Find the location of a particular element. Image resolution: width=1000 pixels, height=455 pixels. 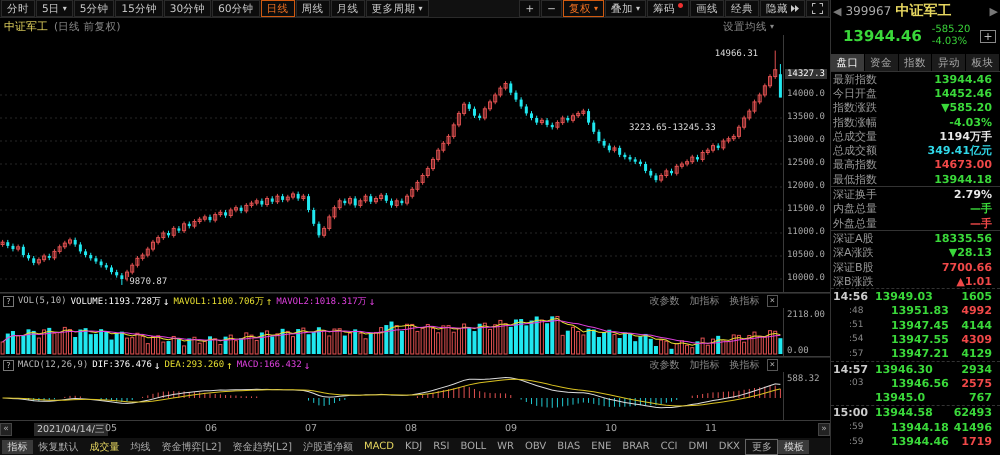

panel-tab: 指数 is located at coordinates (915, 62).